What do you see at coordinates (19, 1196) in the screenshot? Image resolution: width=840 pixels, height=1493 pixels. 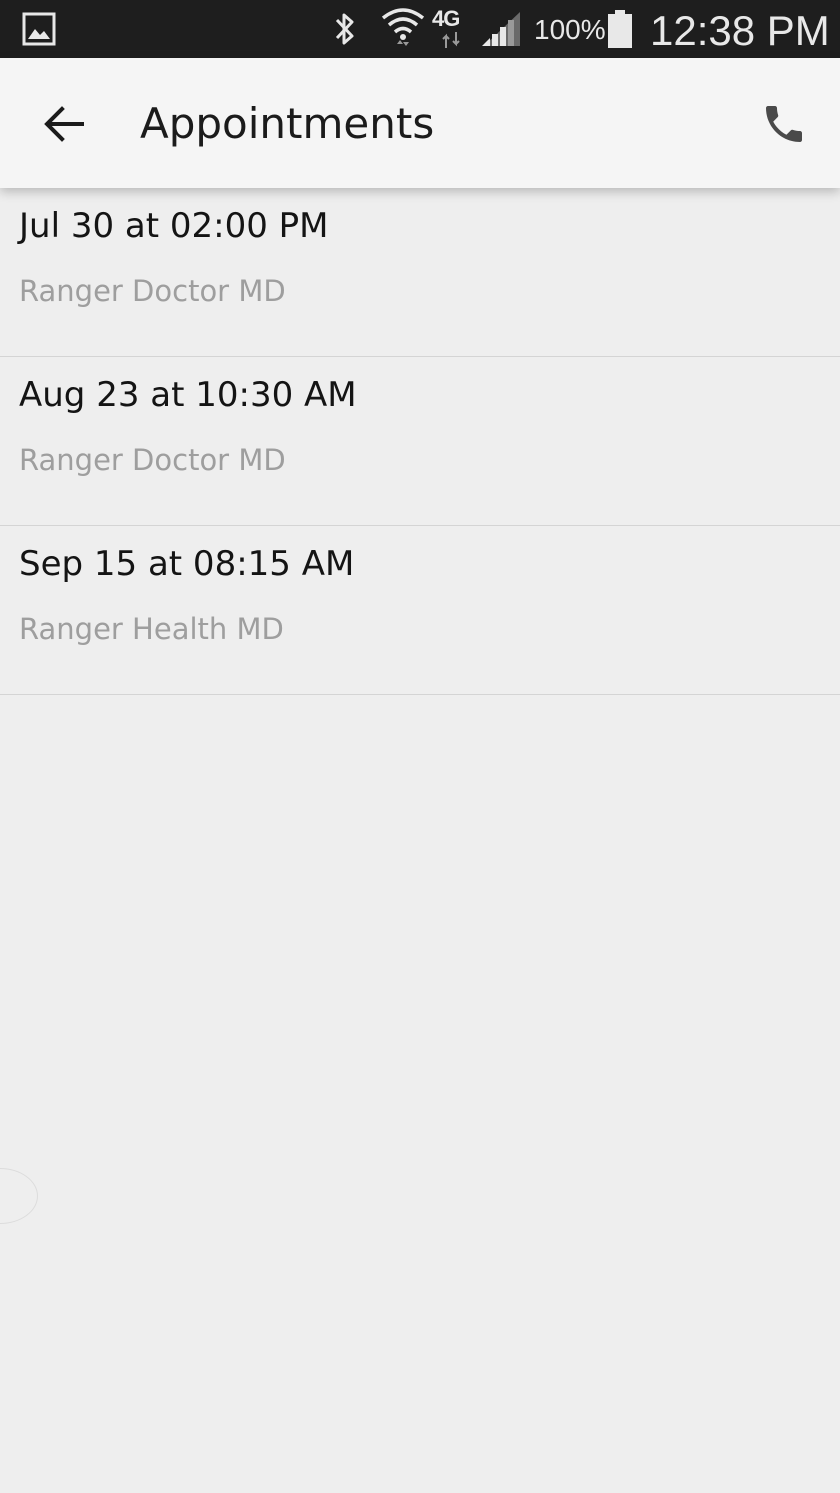 I see `edge-swipe-handle` at bounding box center [19, 1196].